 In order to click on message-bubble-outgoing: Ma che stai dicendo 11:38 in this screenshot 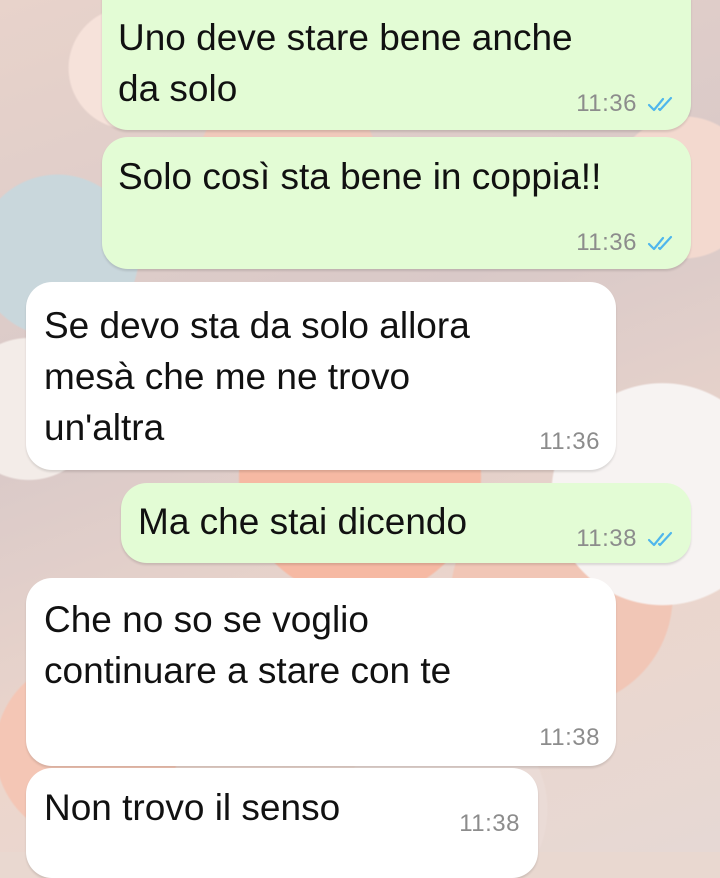, I will do `click(406, 523)`.